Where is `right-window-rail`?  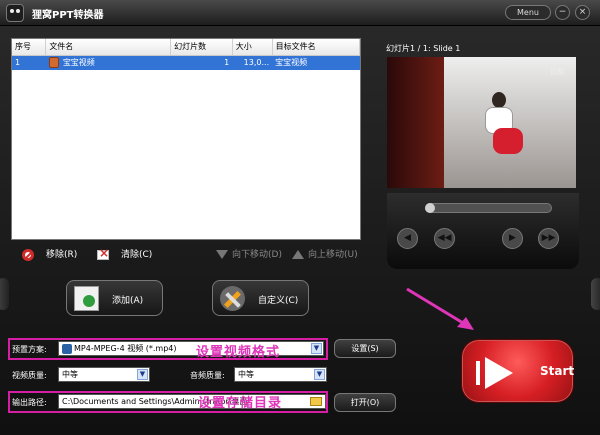 right-window-rail is located at coordinates (595, 294).